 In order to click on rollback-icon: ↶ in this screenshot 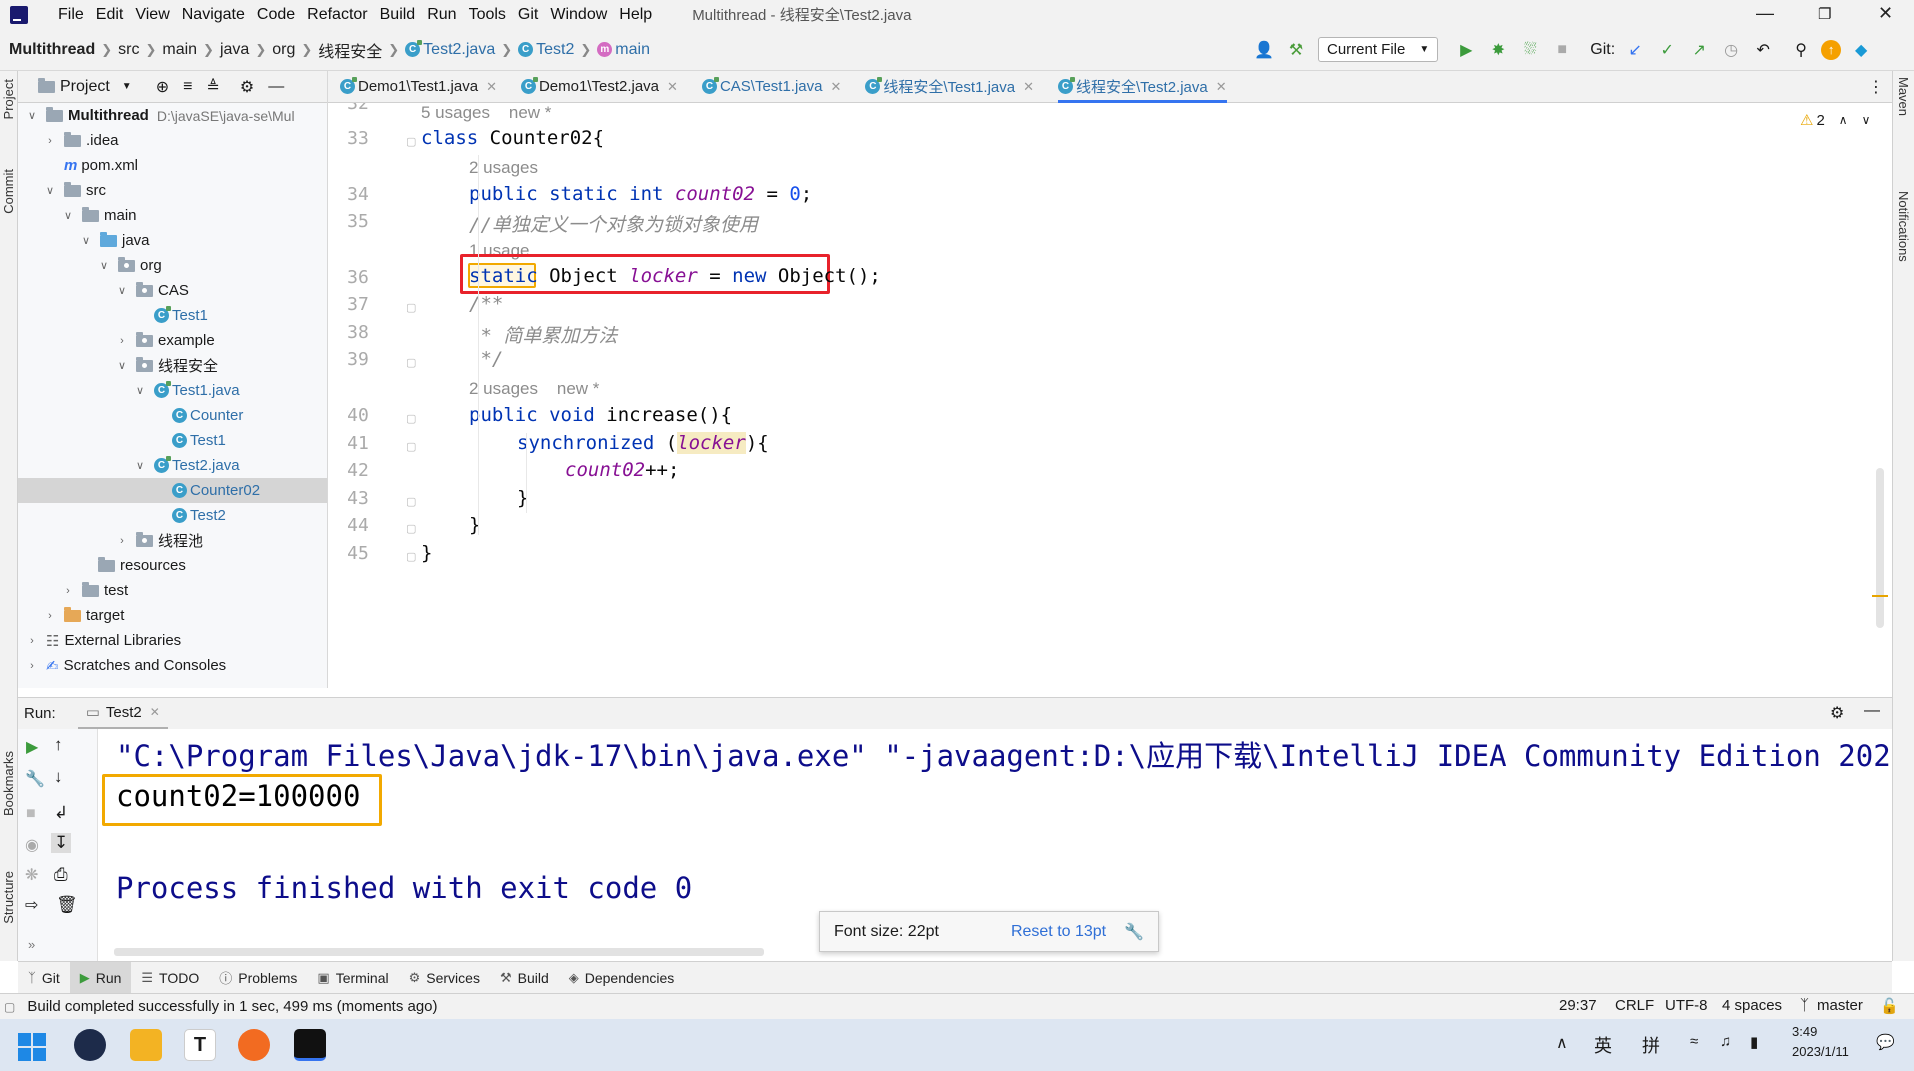, I will do `click(1763, 50)`.